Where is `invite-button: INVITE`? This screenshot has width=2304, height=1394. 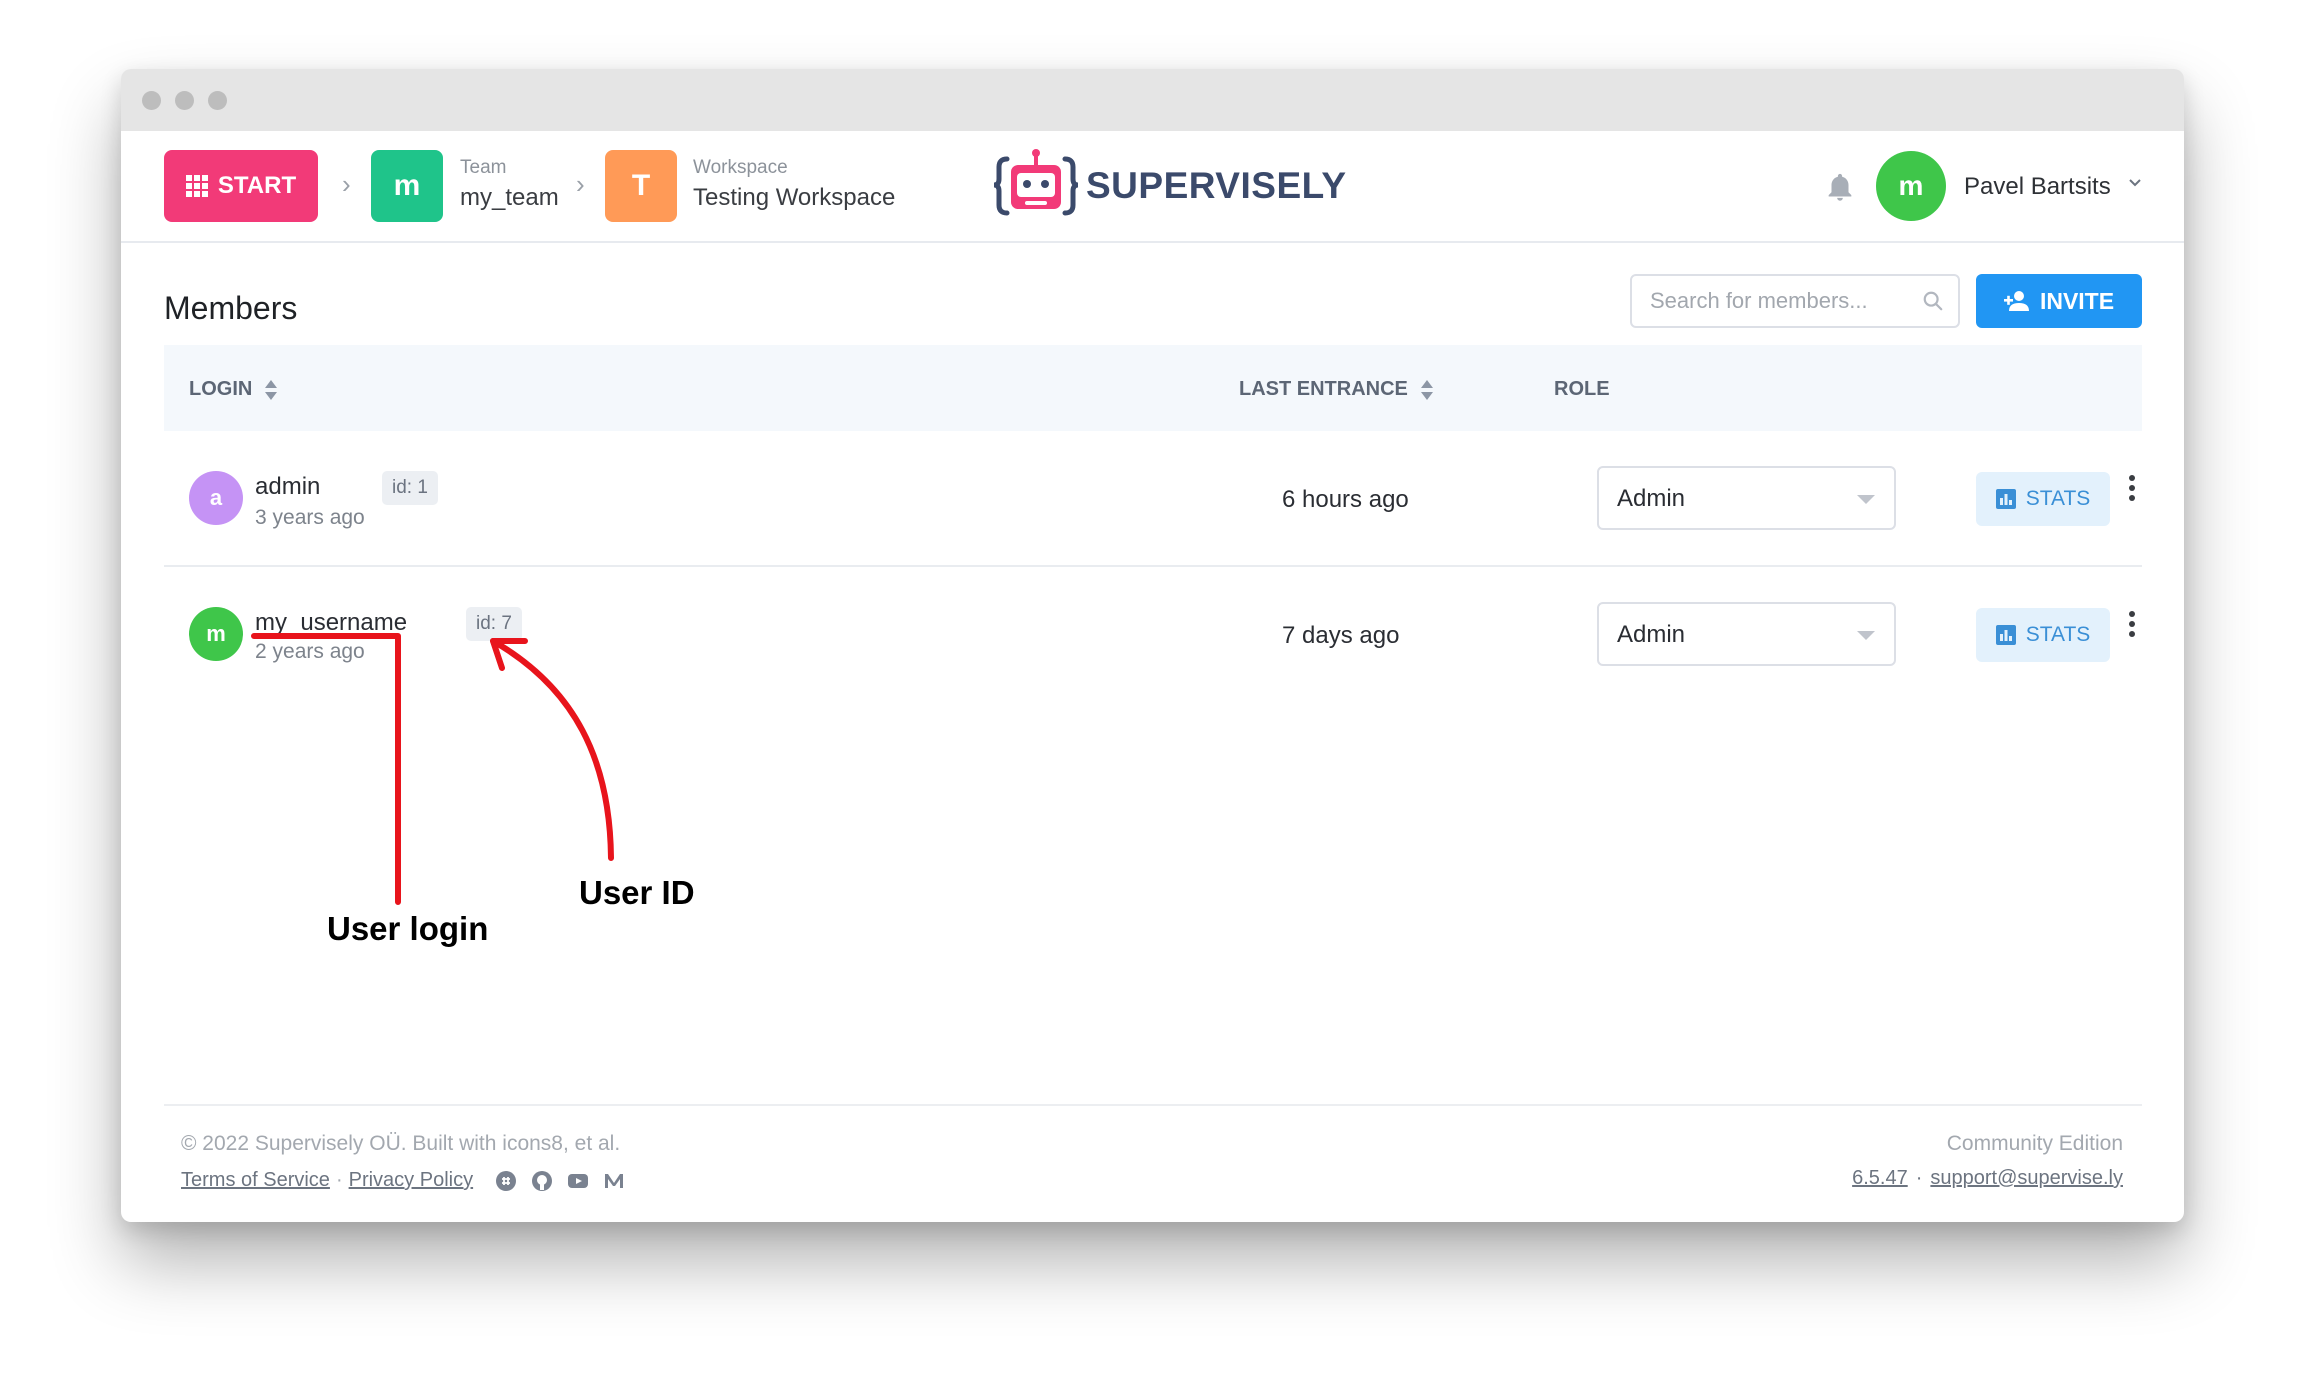
invite-button: INVITE is located at coordinates (2059, 301).